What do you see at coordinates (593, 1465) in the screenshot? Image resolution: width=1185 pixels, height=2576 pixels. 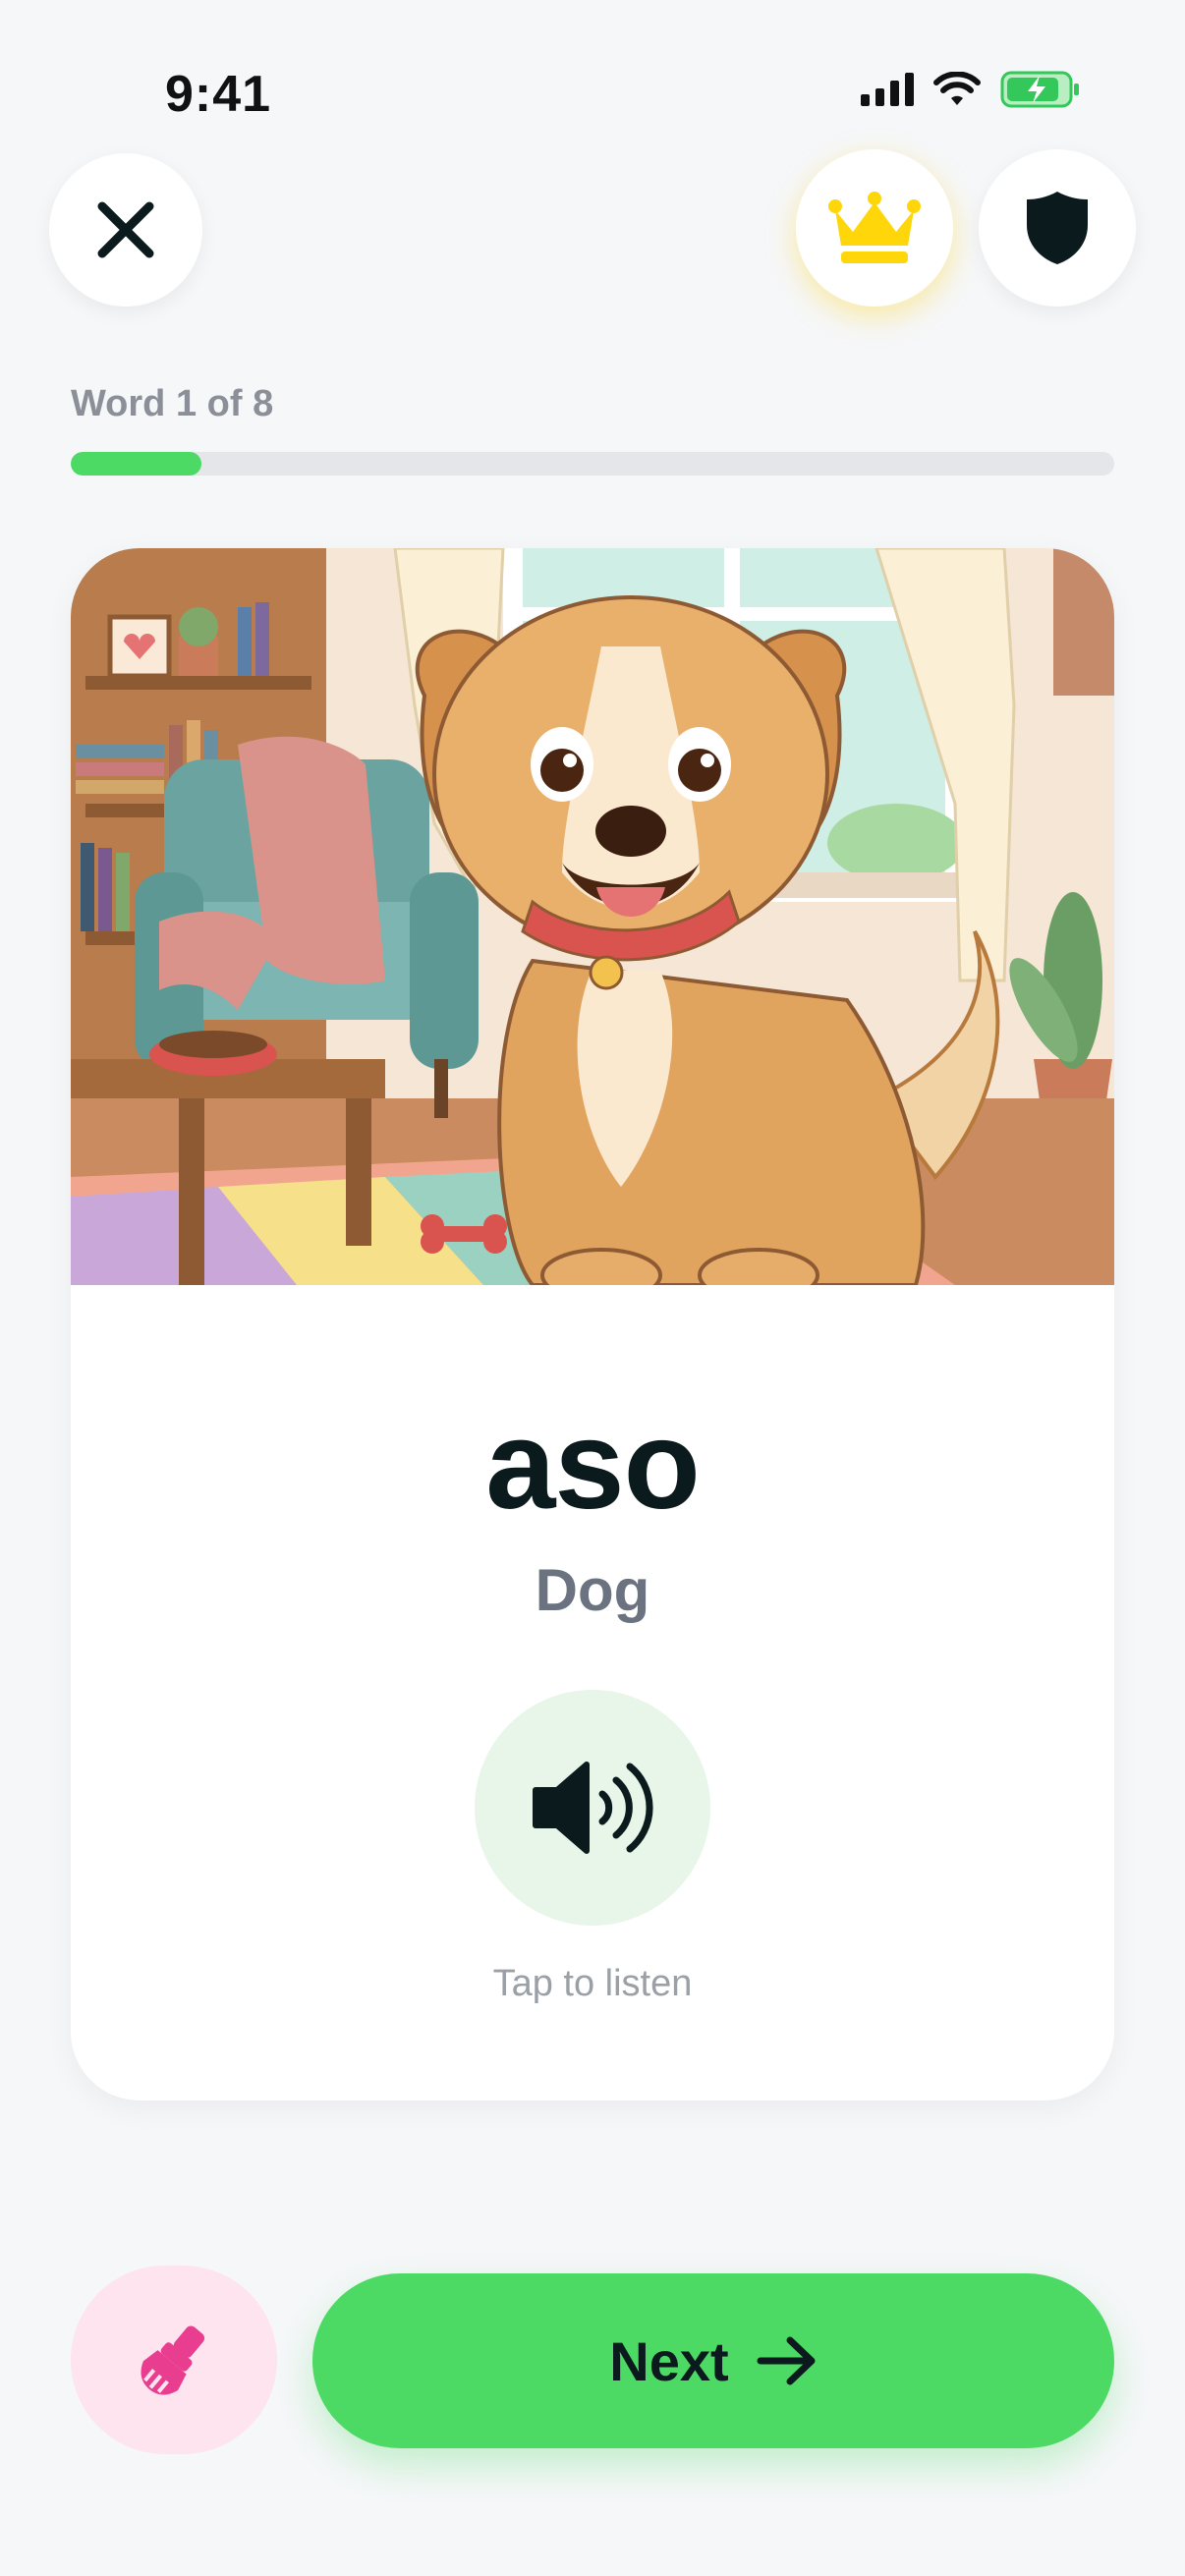 I see `target-word: aso` at bounding box center [593, 1465].